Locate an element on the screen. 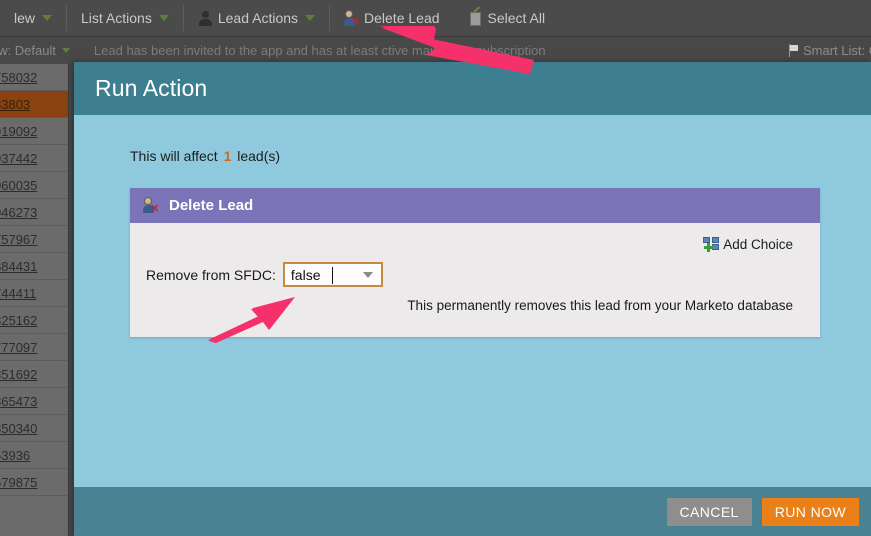  table-row: 777097 is located at coordinates (34, 347).